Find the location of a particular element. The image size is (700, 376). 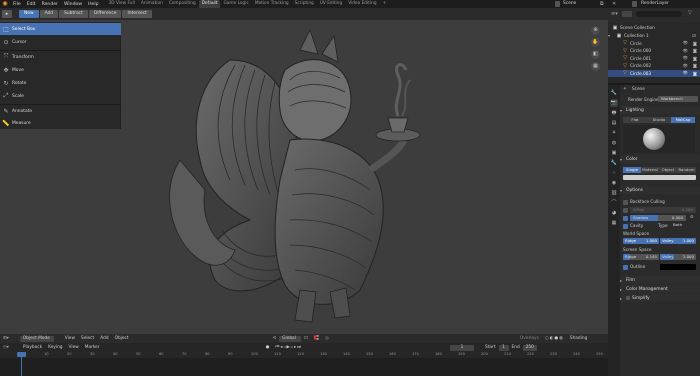

viewport-shading-icons: ○◐●◍ is located at coordinates (554, 338).